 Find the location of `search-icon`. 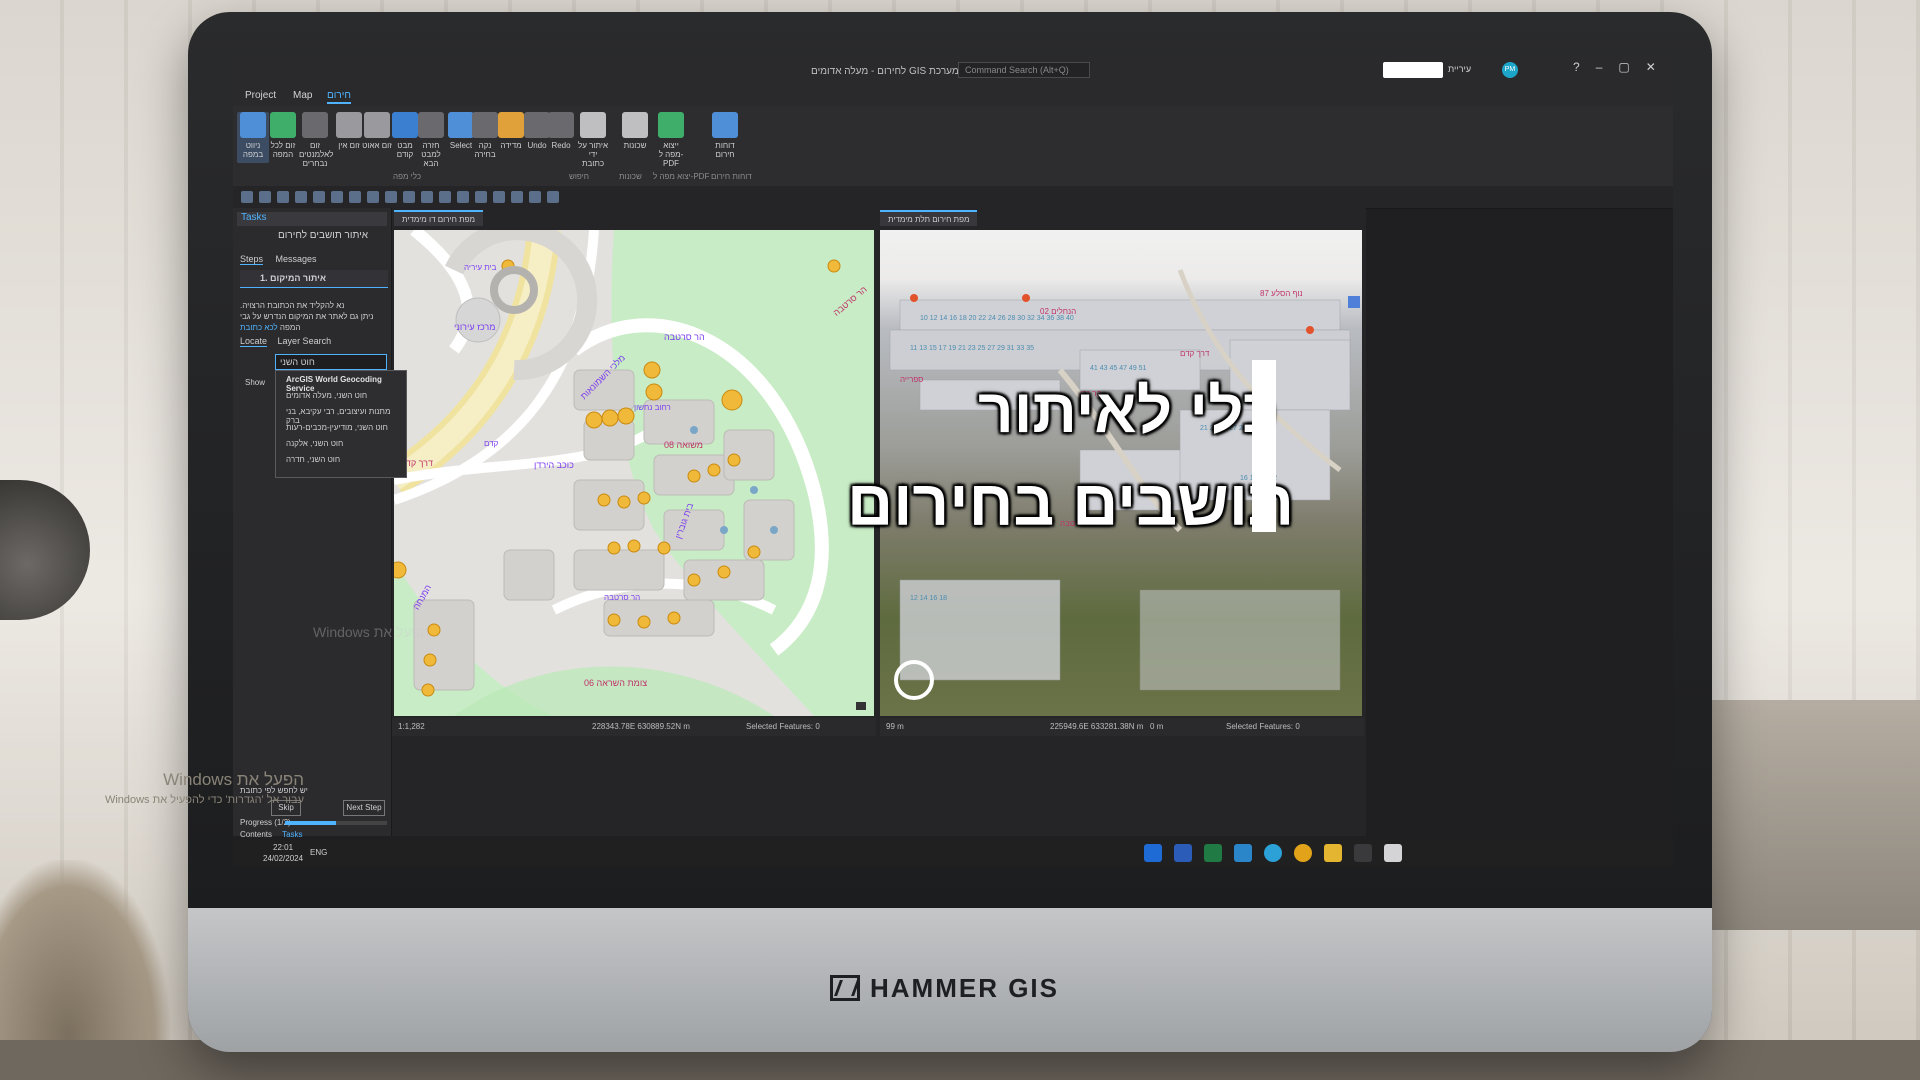

search-icon is located at coordinates (1363, 853).